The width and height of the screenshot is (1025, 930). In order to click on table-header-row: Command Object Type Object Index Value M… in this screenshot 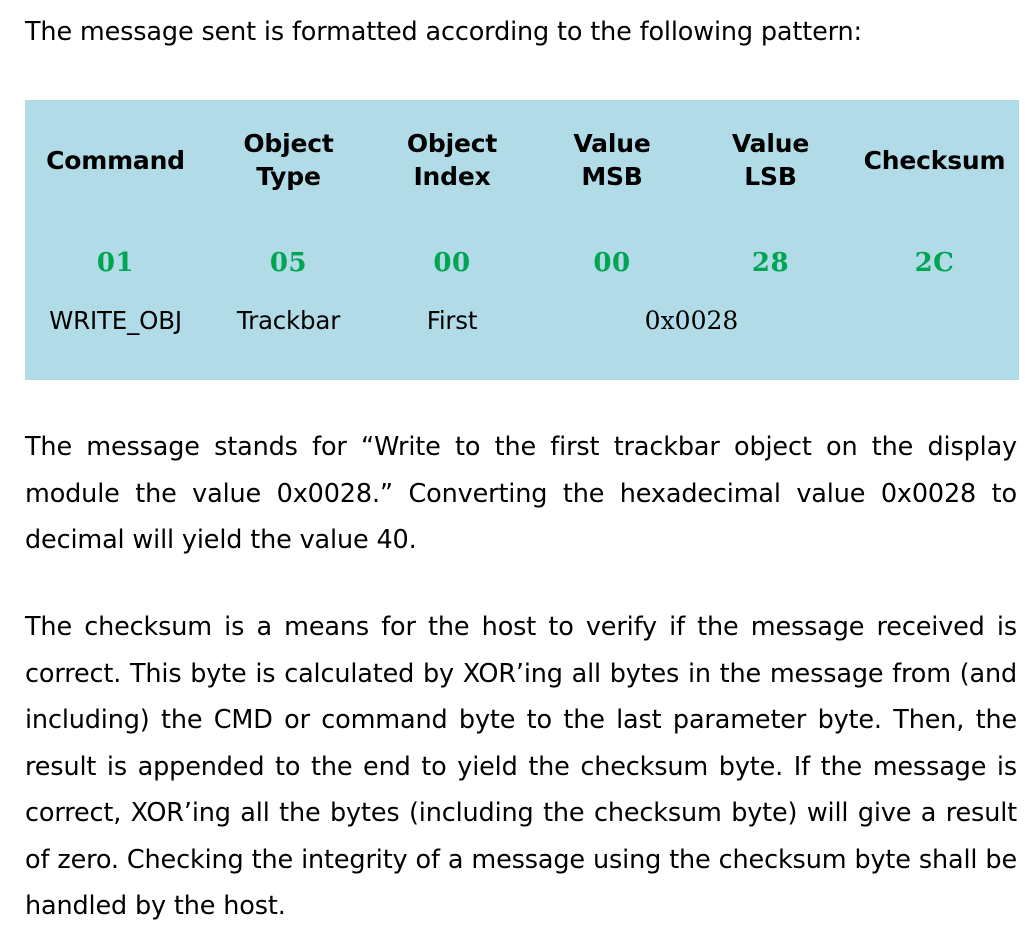, I will do `click(522, 162)`.